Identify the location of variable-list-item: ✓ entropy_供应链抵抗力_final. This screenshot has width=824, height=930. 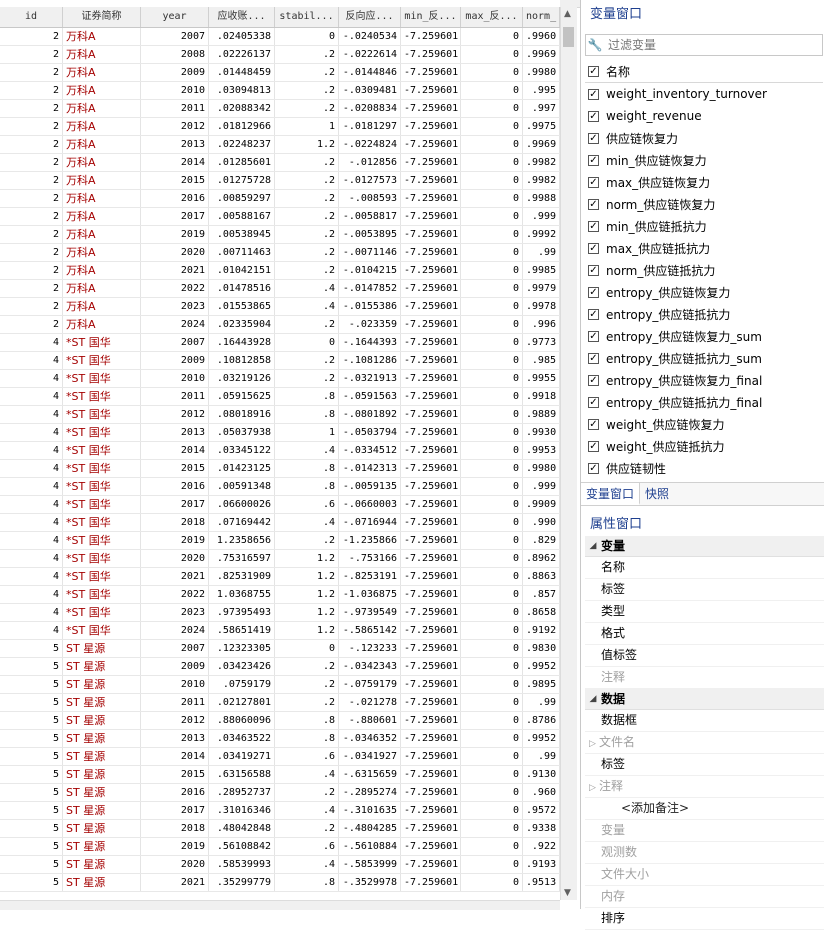
(704, 402).